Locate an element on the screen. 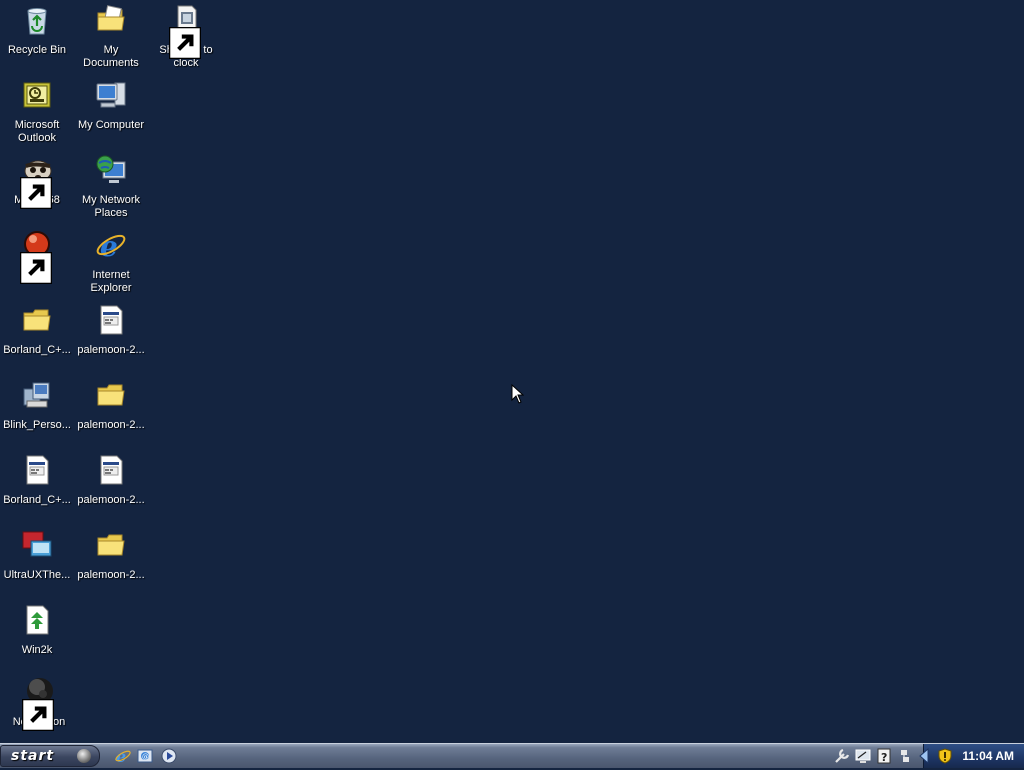 This screenshot has height=770, width=1024. new-moon-icon is located at coordinates (38, 703).